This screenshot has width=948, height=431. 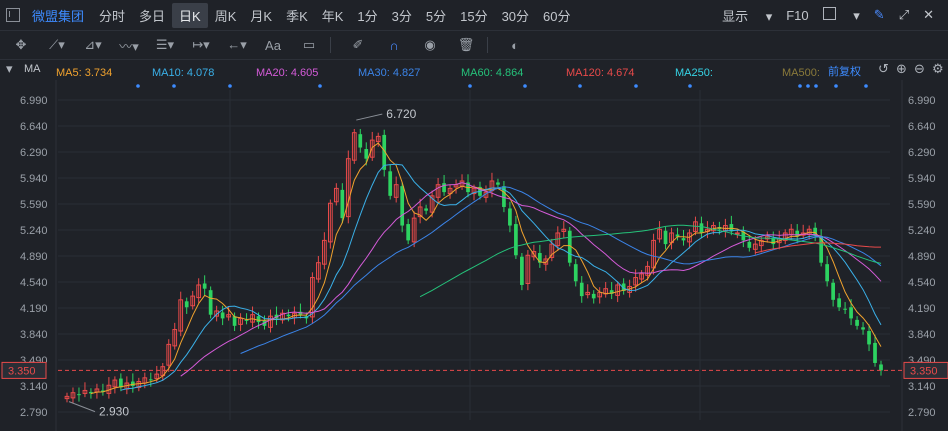 I want to click on add-icon: ⊕, so click(x=901, y=69).